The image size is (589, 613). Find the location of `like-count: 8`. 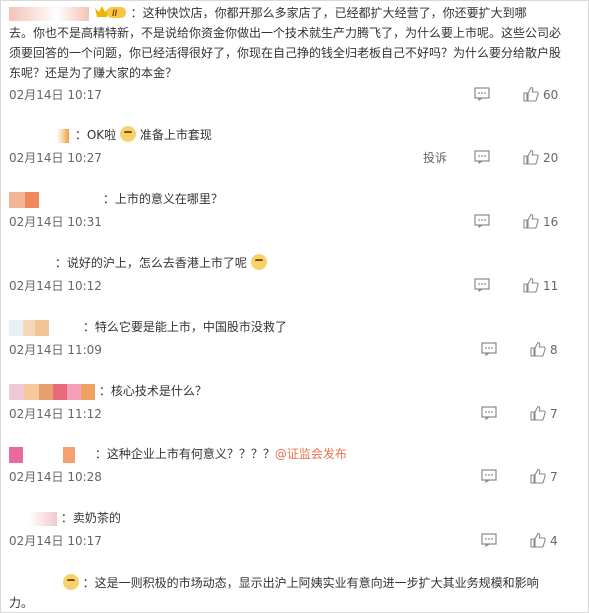

like-count: 8 is located at coordinates (554, 350).